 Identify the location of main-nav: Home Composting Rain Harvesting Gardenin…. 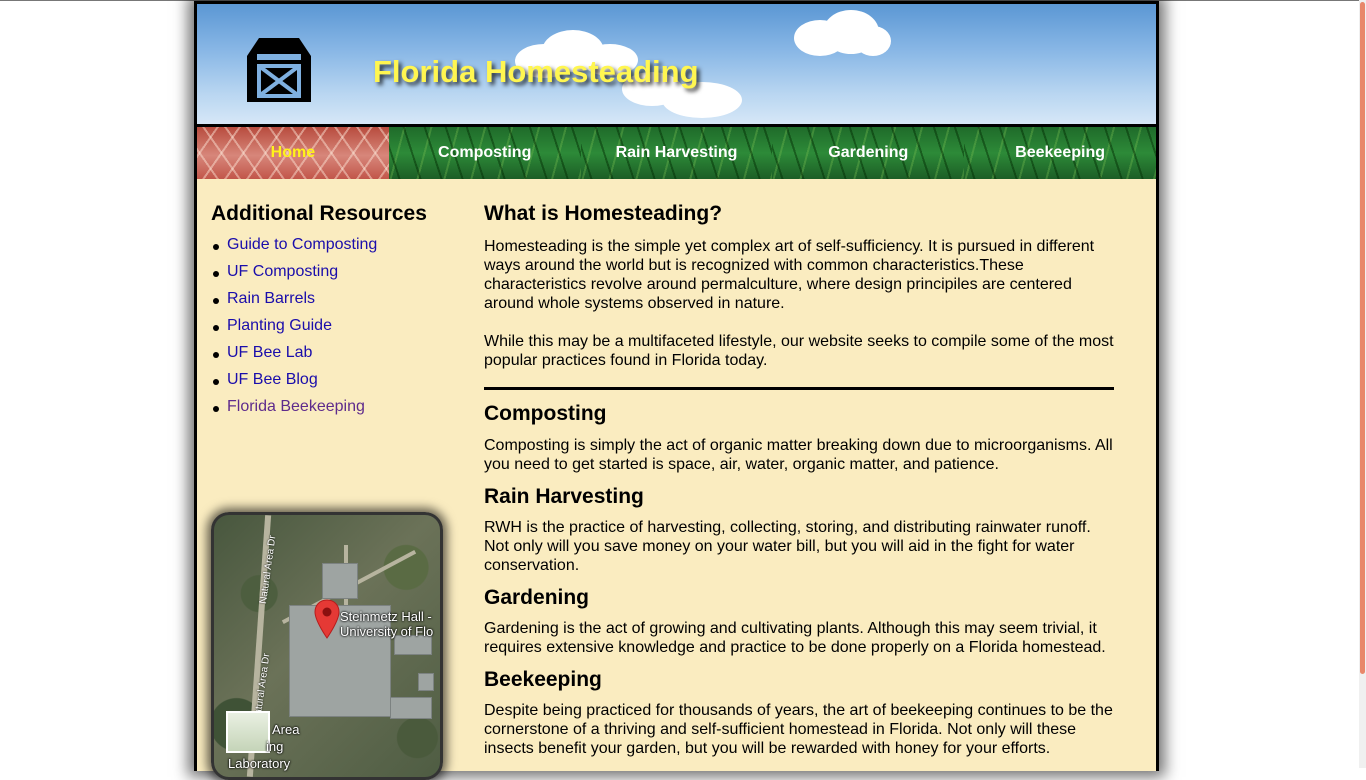
(676, 153).